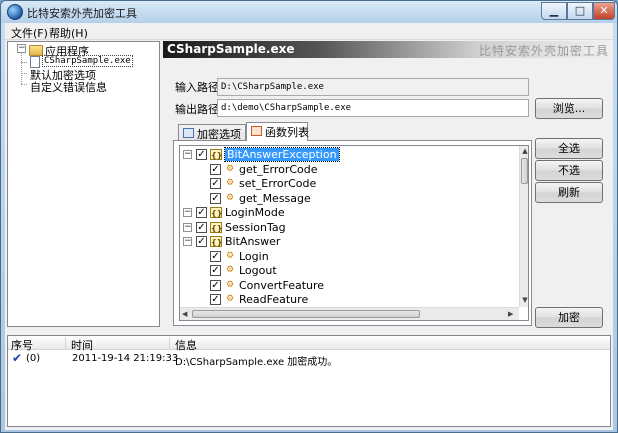 The width and height of the screenshot is (618, 433). What do you see at coordinates (569, 192) in the screenshot?
I see `refresh-button: 刷新` at bounding box center [569, 192].